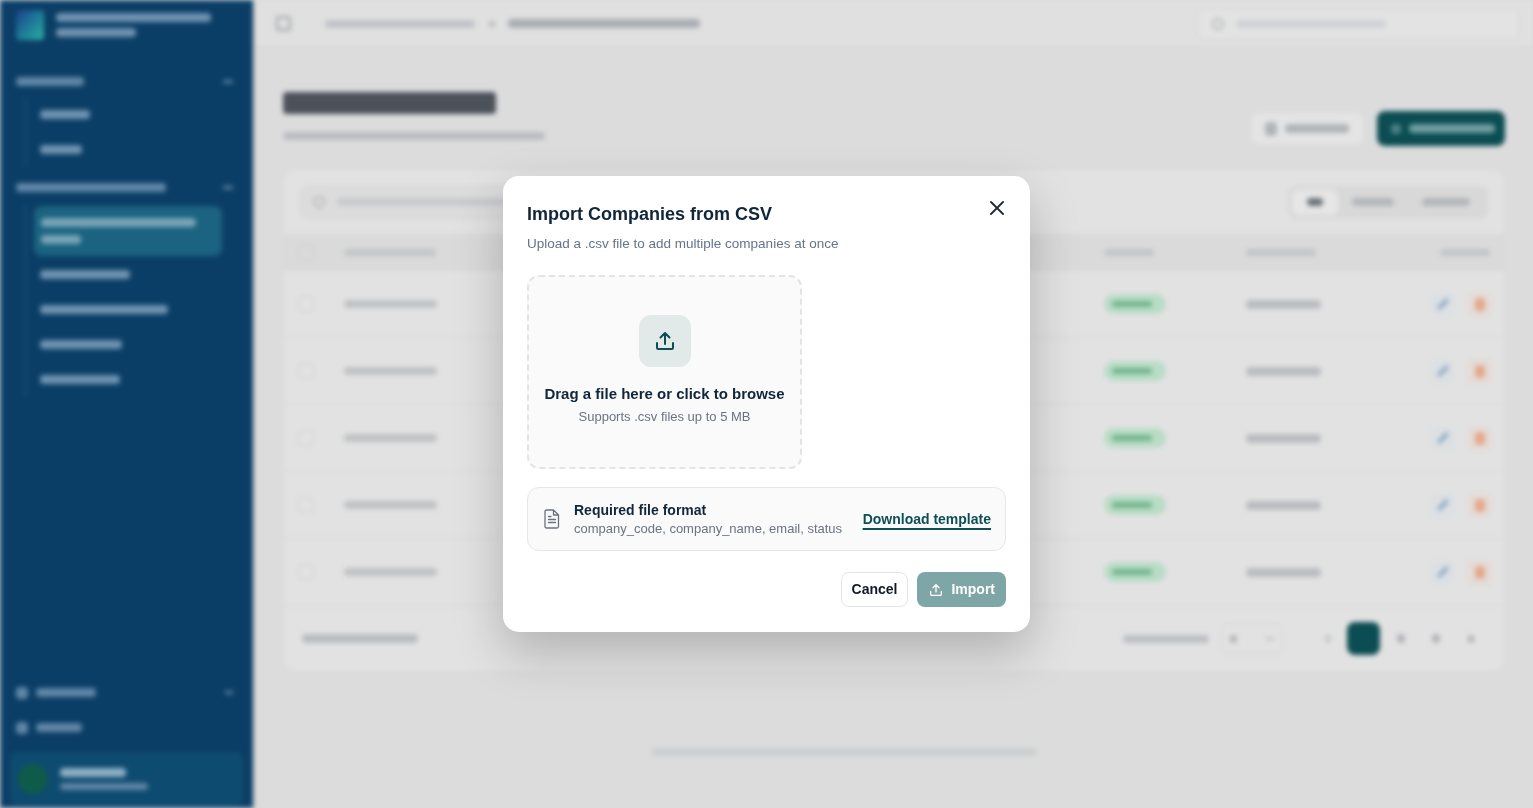  I want to click on dialog-subtitle: Upload a .csv file to add multiple companies at once, so click(683, 244).